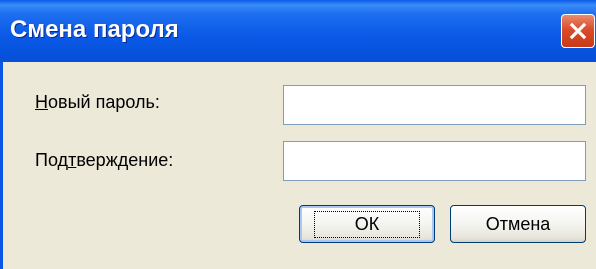  What do you see at coordinates (94, 29) in the screenshot?
I see `window-title: Смена пароля` at bounding box center [94, 29].